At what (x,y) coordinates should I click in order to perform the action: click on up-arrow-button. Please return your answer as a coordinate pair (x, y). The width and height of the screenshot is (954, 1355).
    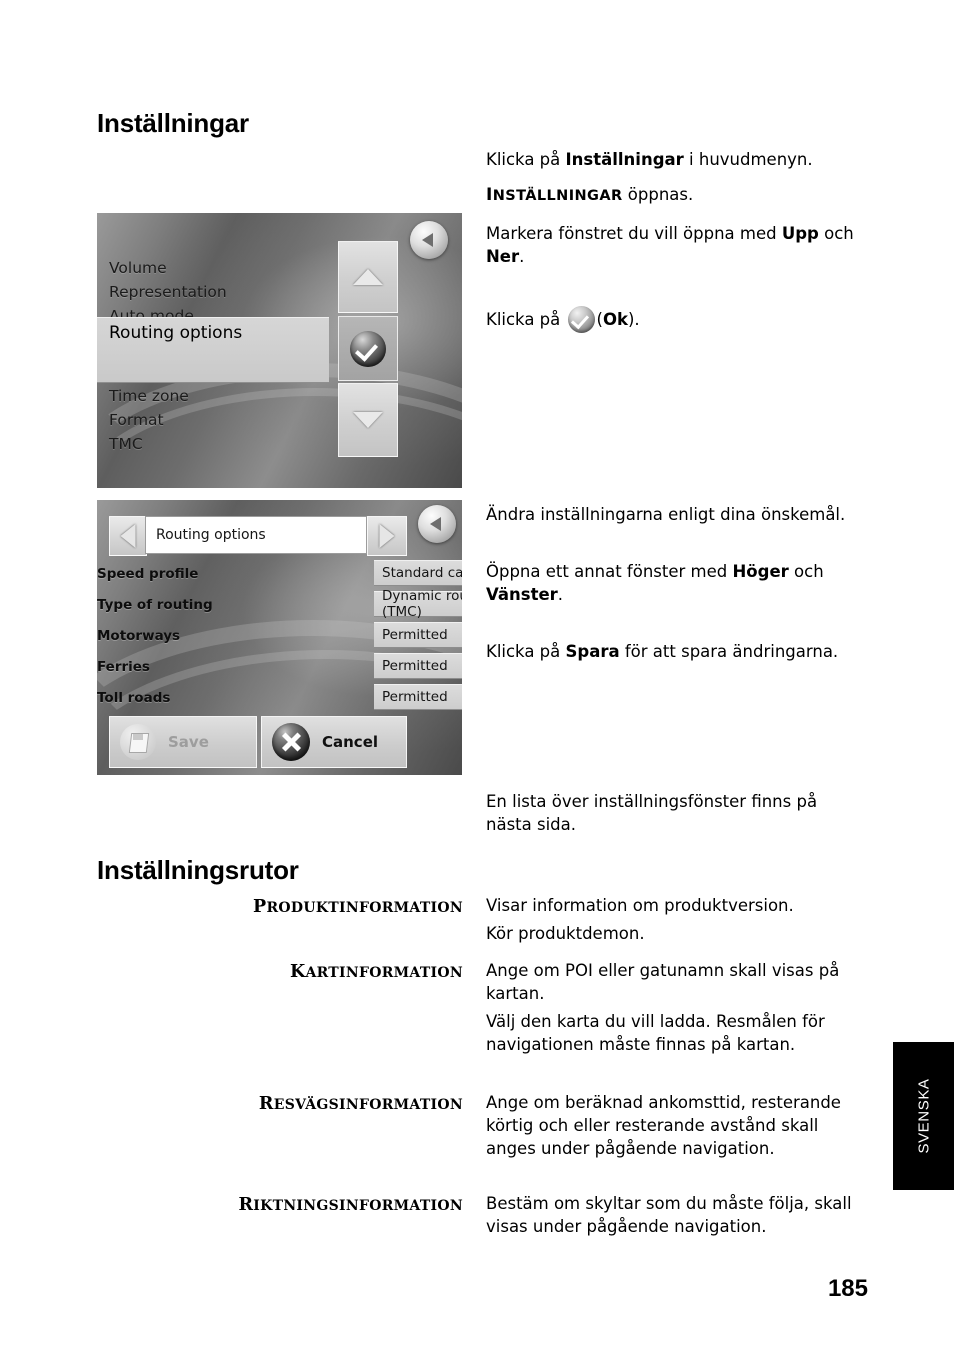
    Looking at the image, I should click on (368, 277).